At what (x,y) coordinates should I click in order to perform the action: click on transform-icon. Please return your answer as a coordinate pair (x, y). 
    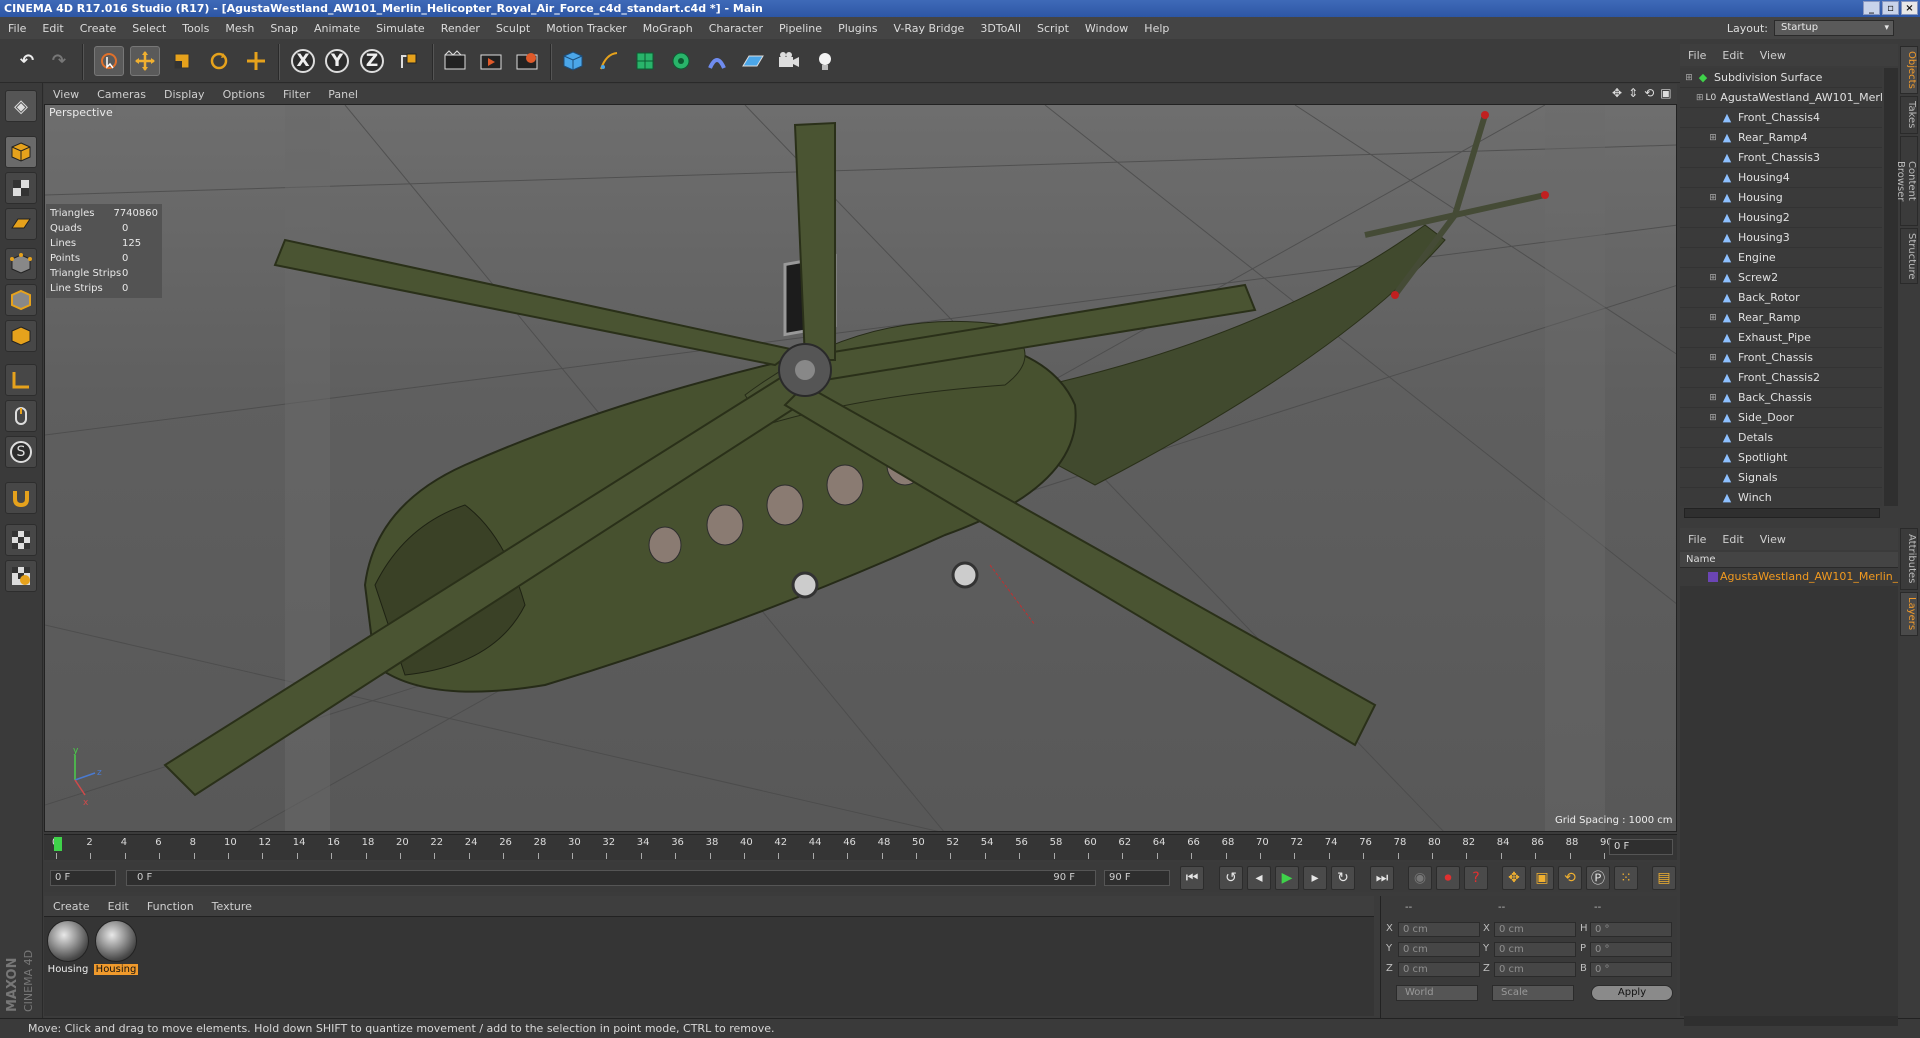
    Looking at the image, I should click on (256, 61).